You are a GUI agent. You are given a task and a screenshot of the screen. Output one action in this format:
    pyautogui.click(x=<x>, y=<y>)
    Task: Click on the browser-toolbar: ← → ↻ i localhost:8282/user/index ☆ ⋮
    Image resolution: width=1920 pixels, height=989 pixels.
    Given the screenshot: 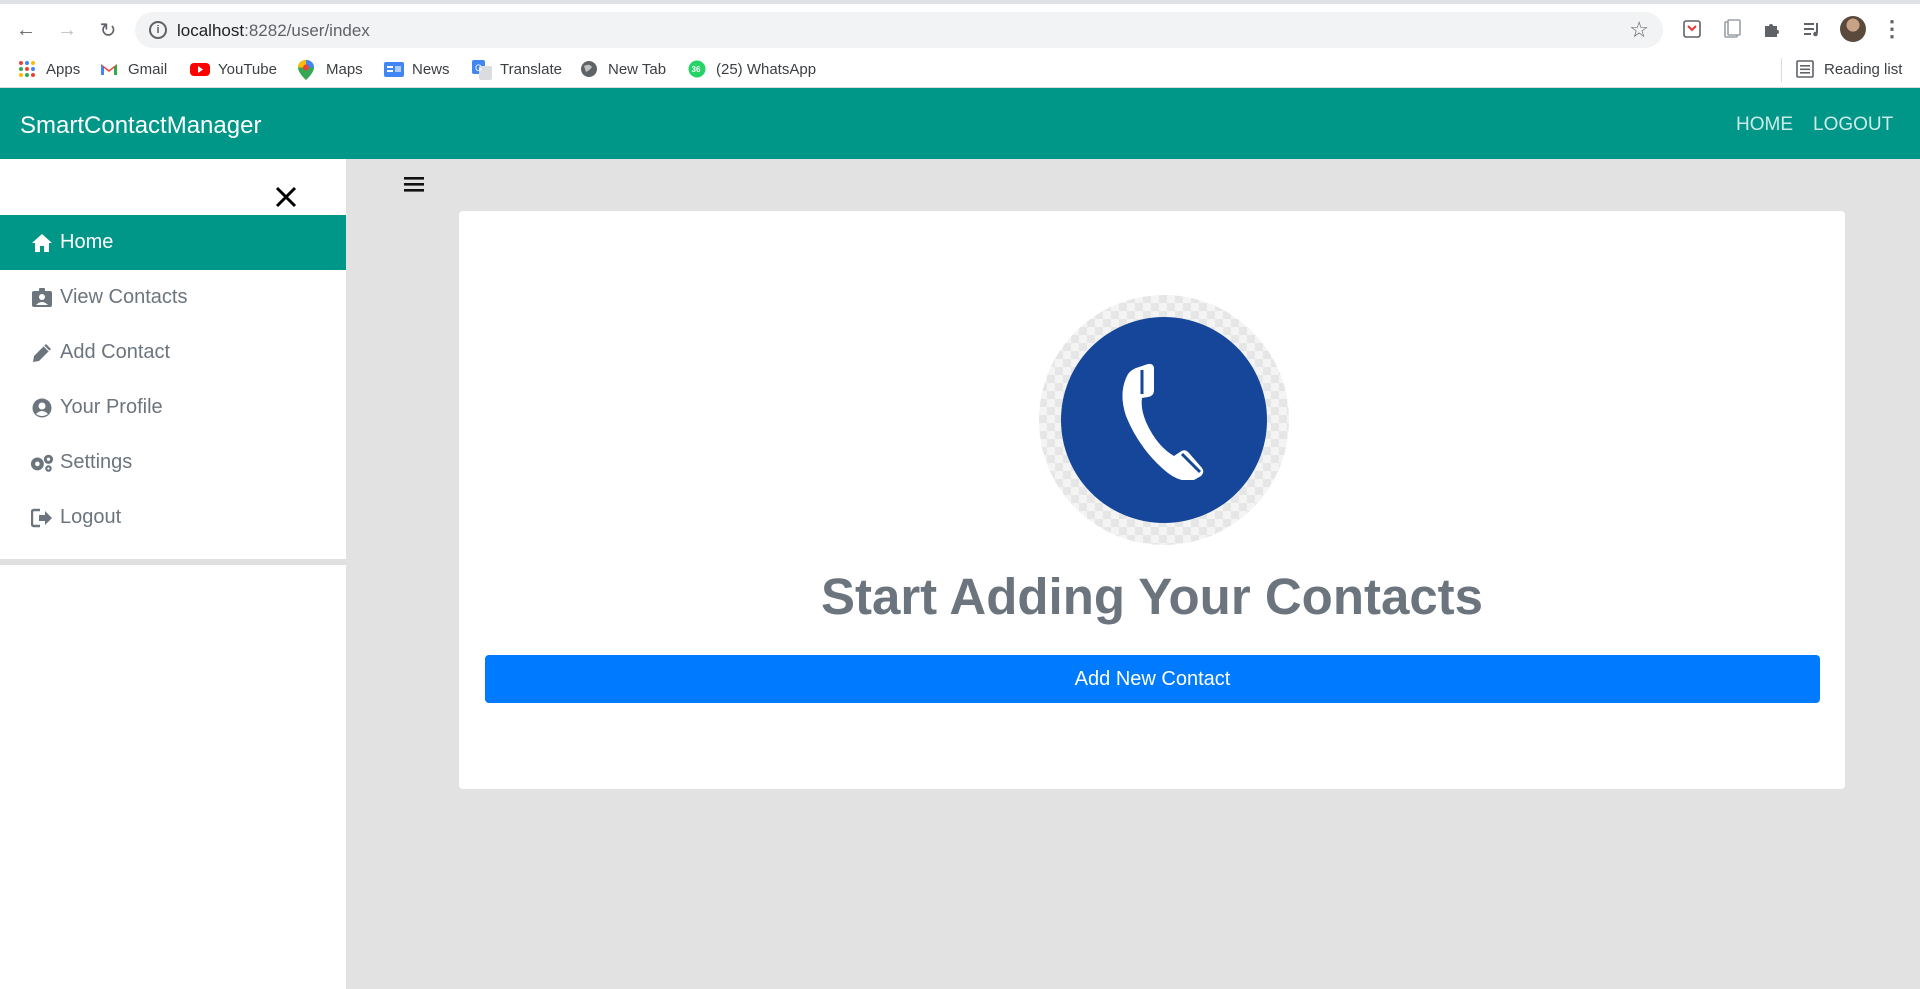 What is the action you would take?
    pyautogui.click(x=960, y=26)
    